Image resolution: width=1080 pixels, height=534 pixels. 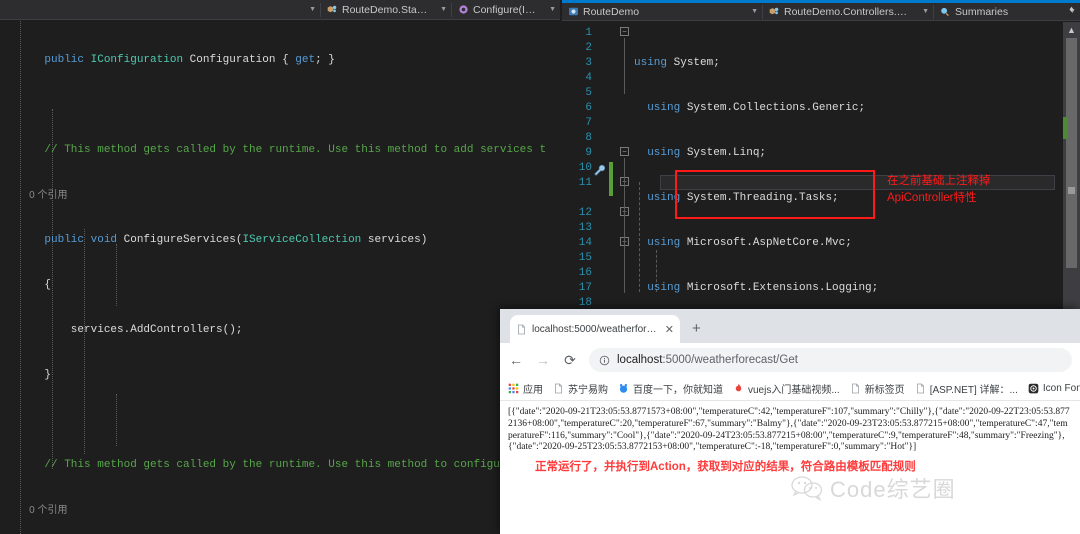 I want to click on scroll-up-arrow-icon: ▲, so click(x=1071, y=30).